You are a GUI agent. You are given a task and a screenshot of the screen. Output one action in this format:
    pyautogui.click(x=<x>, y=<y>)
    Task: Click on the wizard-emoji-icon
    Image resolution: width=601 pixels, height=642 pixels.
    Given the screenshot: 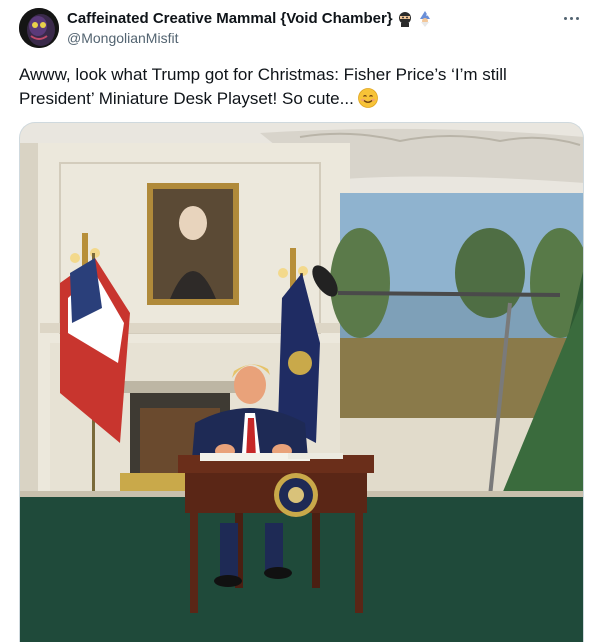 What is the action you would take?
    pyautogui.click(x=424, y=18)
    